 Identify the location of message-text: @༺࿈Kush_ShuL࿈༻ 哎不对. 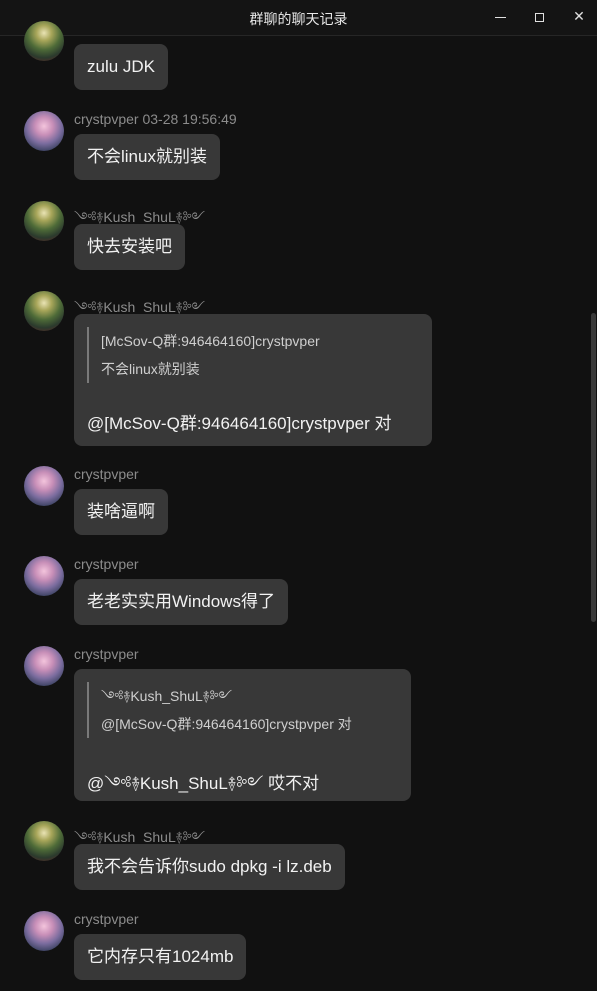
(203, 783).